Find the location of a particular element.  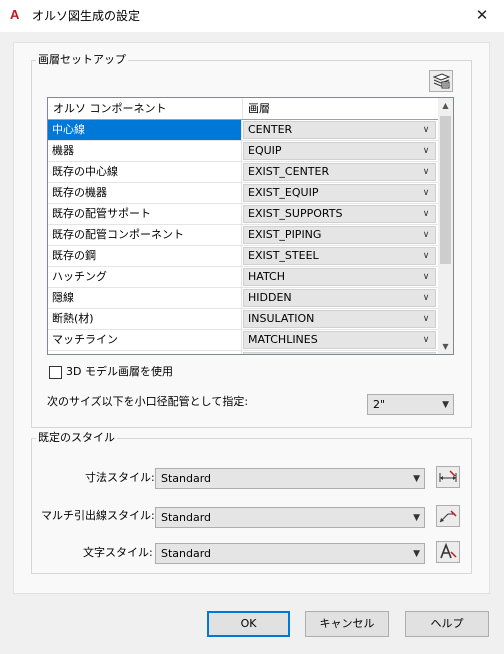

multileader-style-button is located at coordinates (448, 516).